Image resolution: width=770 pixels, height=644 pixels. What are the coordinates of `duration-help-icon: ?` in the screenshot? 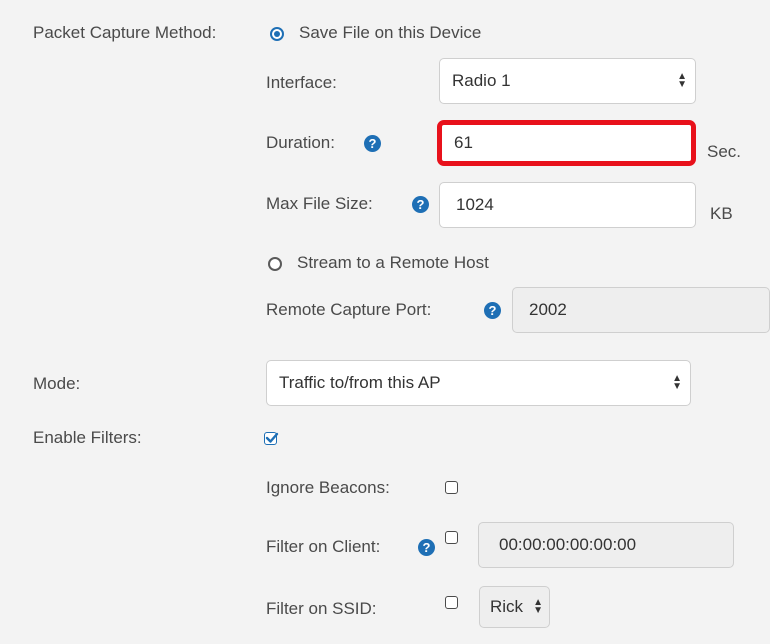 It's located at (372, 143).